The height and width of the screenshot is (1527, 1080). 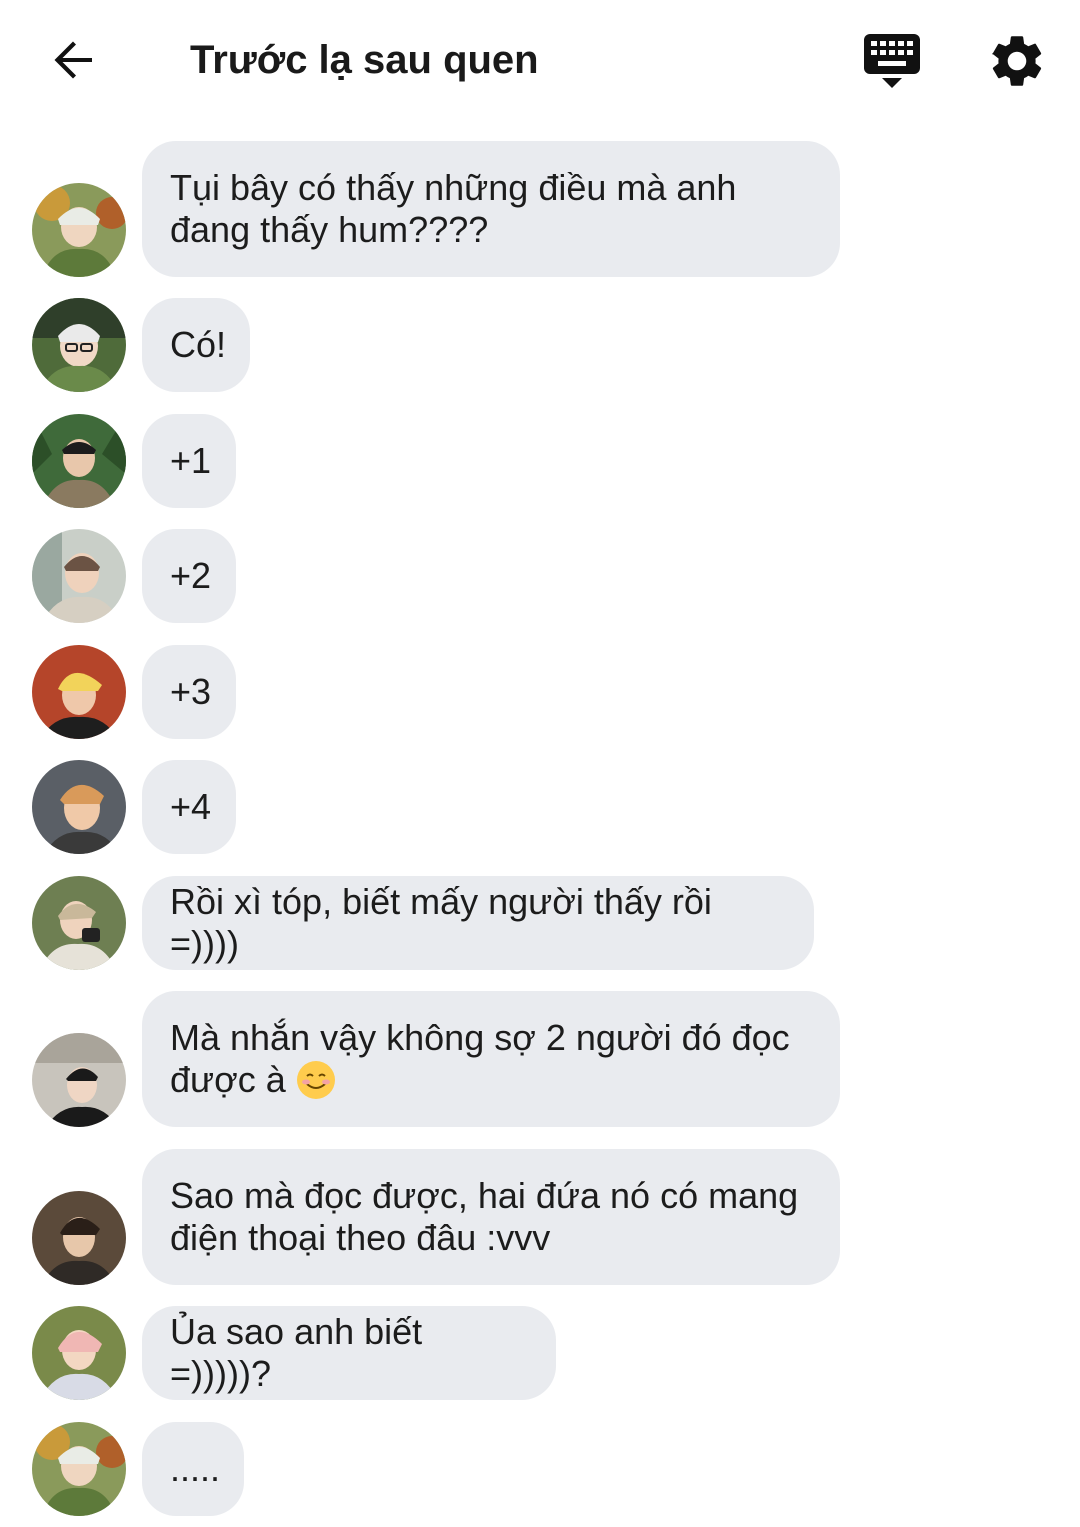 I want to click on message-text: Có!, so click(x=198, y=344).